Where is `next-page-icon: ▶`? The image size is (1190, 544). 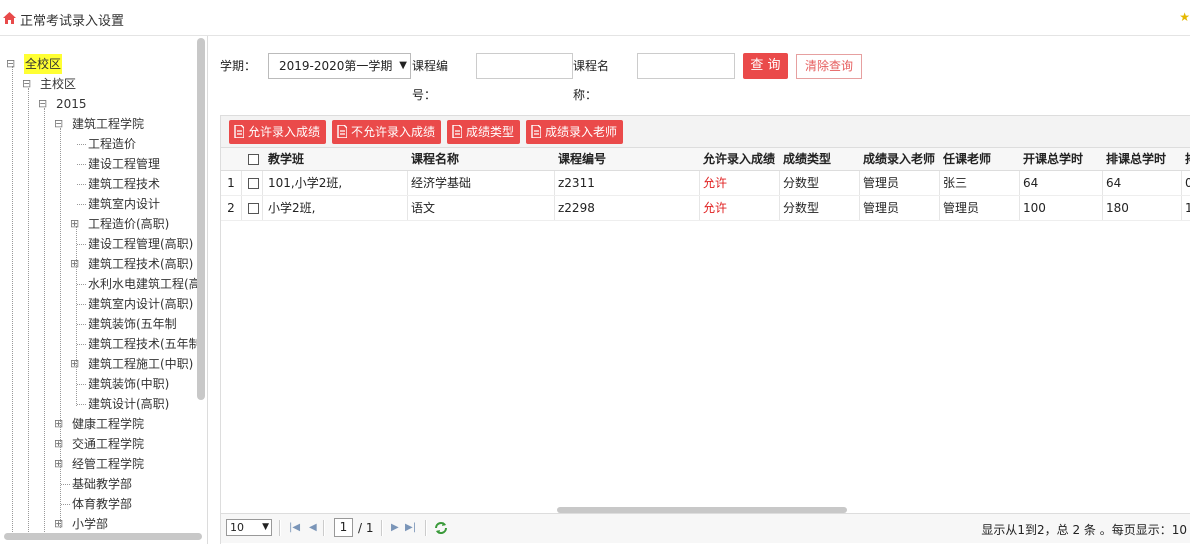
next-page-icon: ▶ is located at coordinates (395, 527).